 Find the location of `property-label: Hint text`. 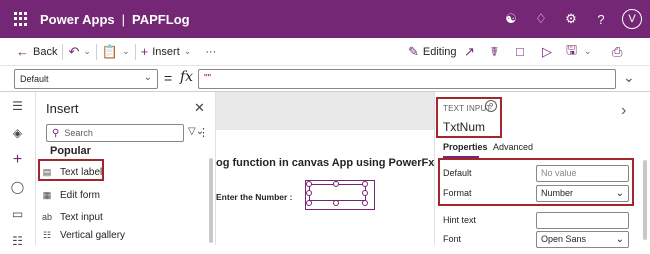

property-label: Hint text is located at coordinates (460, 220).